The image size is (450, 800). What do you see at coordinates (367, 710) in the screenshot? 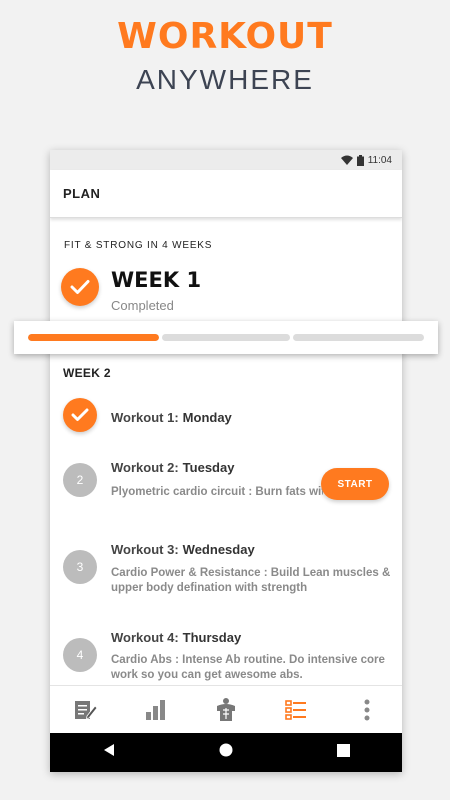
I see `more-icon` at bounding box center [367, 710].